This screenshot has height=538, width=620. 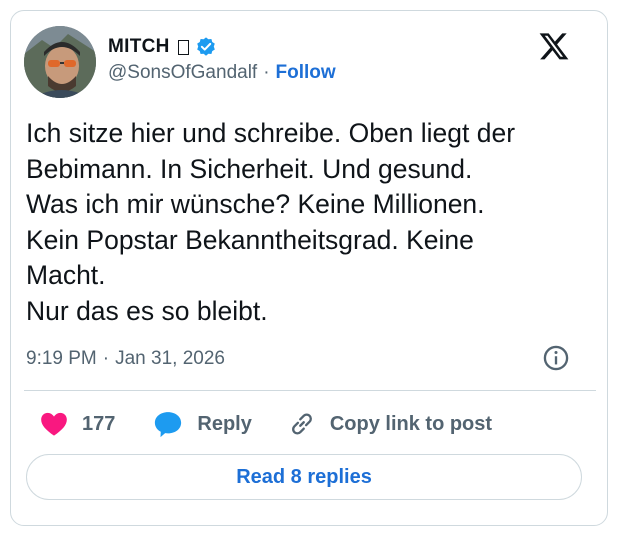 I want to click on read-replies-button: Read 8 replies, so click(x=304, y=477).